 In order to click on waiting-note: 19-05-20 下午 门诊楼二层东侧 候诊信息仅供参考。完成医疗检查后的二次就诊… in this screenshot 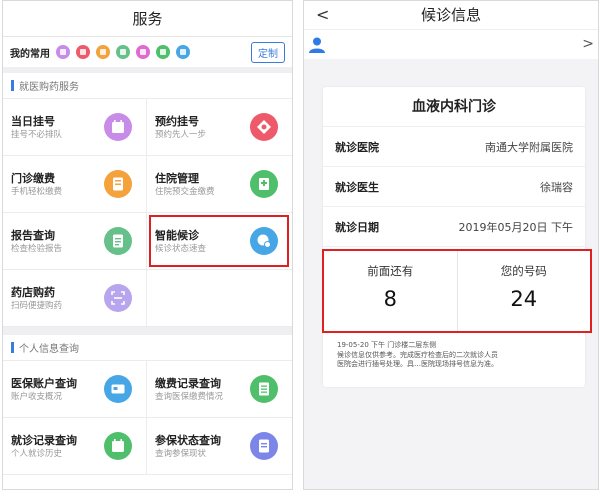, I will do `click(457, 355)`.